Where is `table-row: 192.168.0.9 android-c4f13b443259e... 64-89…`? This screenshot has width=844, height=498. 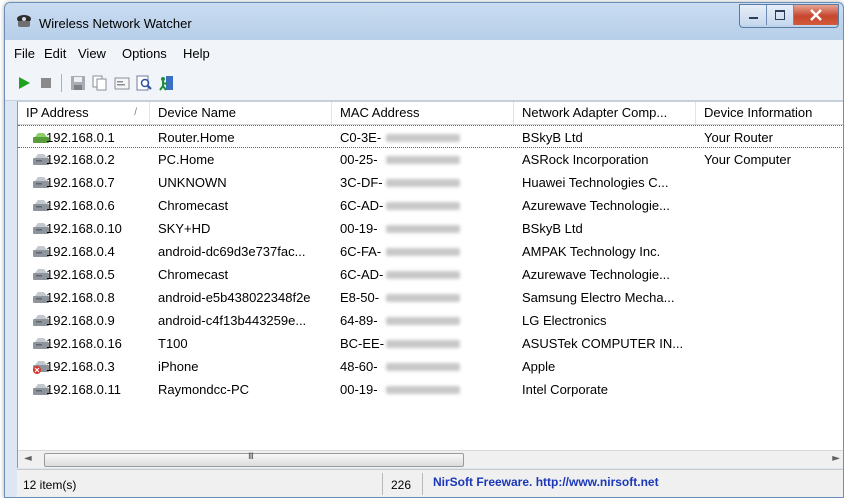
table-row: 192.168.0.9 android-c4f13b443259e... 64-89… is located at coordinates (430, 320).